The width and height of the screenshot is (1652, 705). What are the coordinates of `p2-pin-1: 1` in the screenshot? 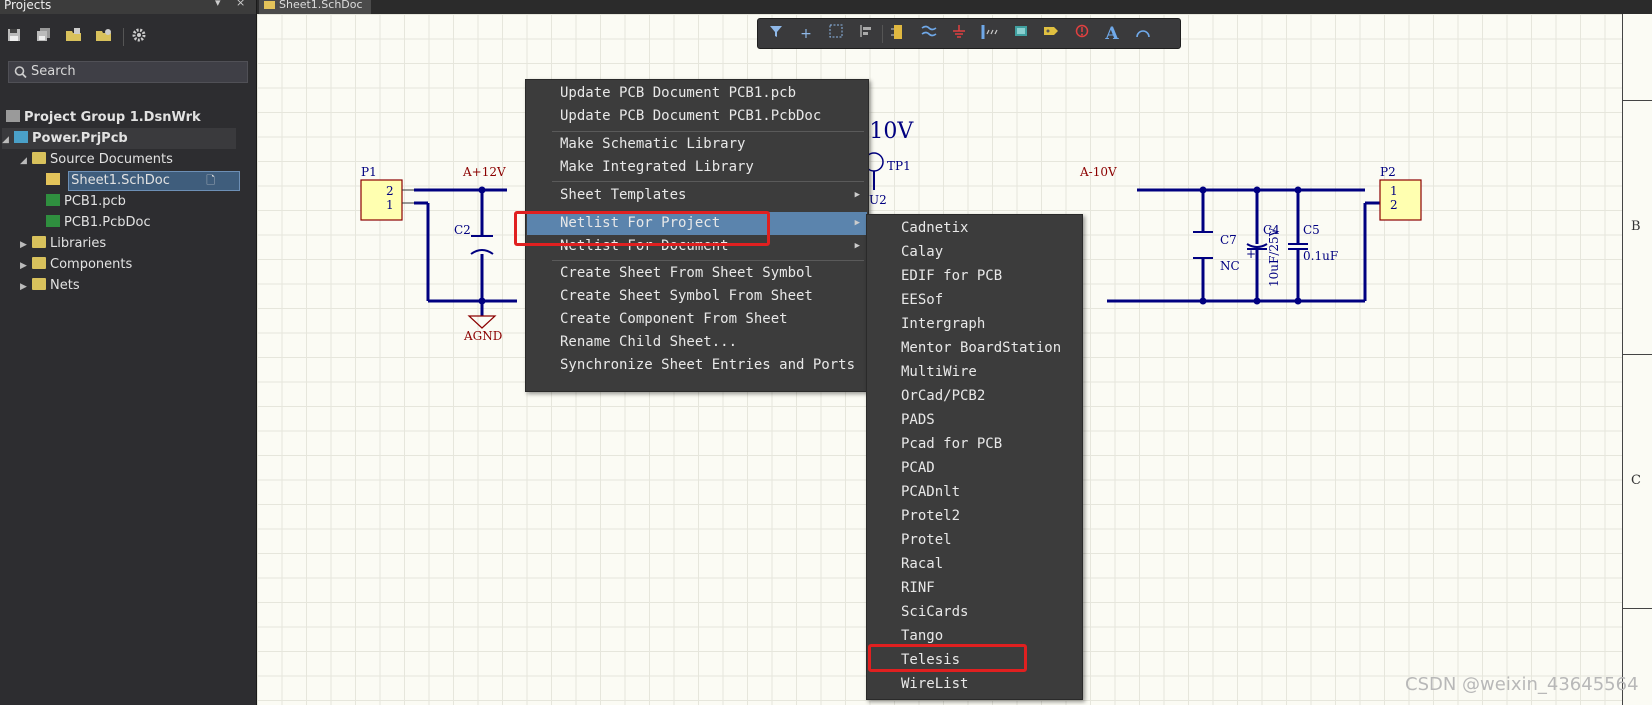 It's located at (1394, 191).